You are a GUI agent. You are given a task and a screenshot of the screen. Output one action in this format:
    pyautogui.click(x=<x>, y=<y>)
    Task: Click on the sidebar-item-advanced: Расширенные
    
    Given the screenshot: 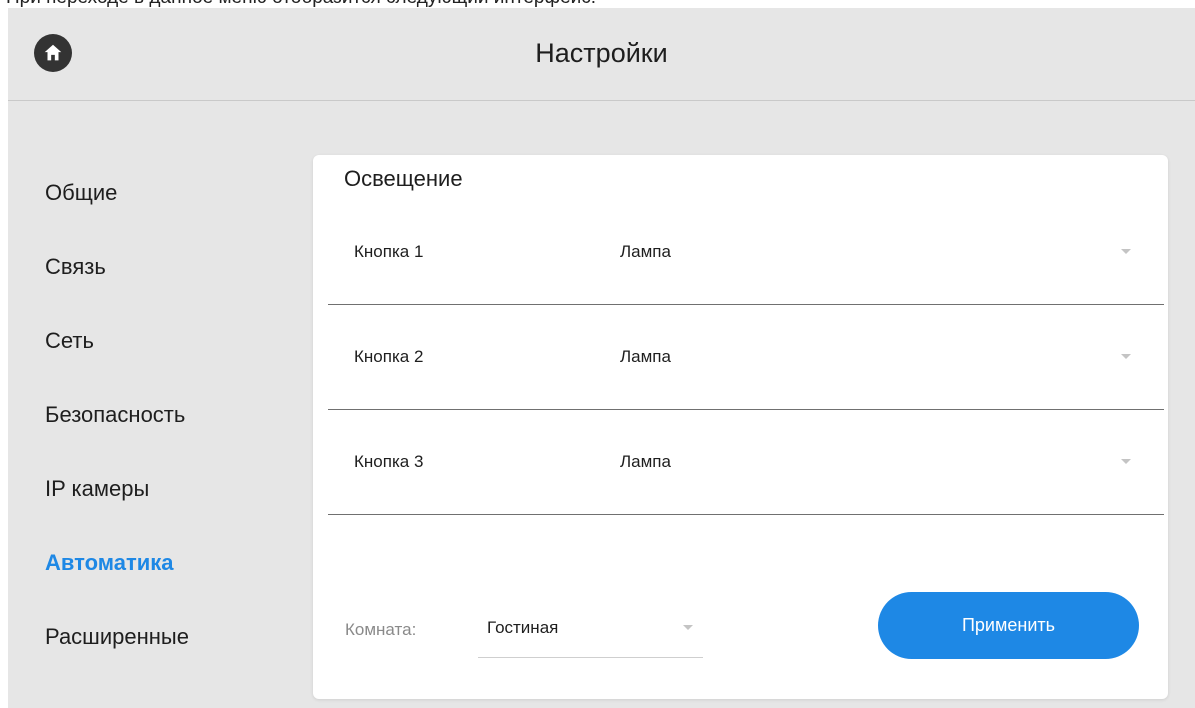 What is the action you would take?
    pyautogui.click(x=117, y=651)
    